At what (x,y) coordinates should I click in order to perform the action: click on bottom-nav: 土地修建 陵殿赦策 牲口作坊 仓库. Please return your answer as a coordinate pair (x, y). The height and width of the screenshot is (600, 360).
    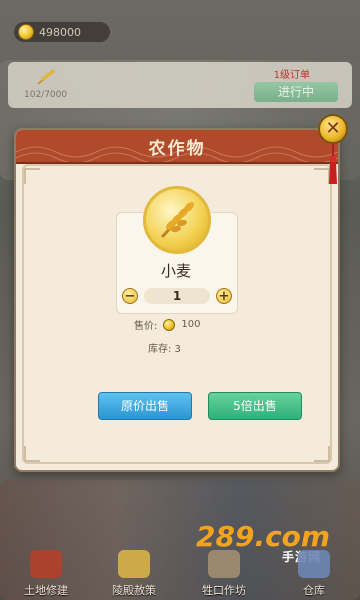
    Looking at the image, I should click on (180, 574).